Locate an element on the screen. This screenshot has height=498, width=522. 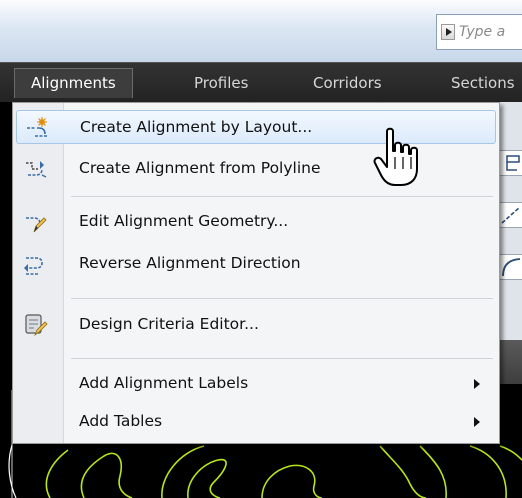
menu-item-reverse-direction: Reverse Alignment Direction is located at coordinates (256, 264).